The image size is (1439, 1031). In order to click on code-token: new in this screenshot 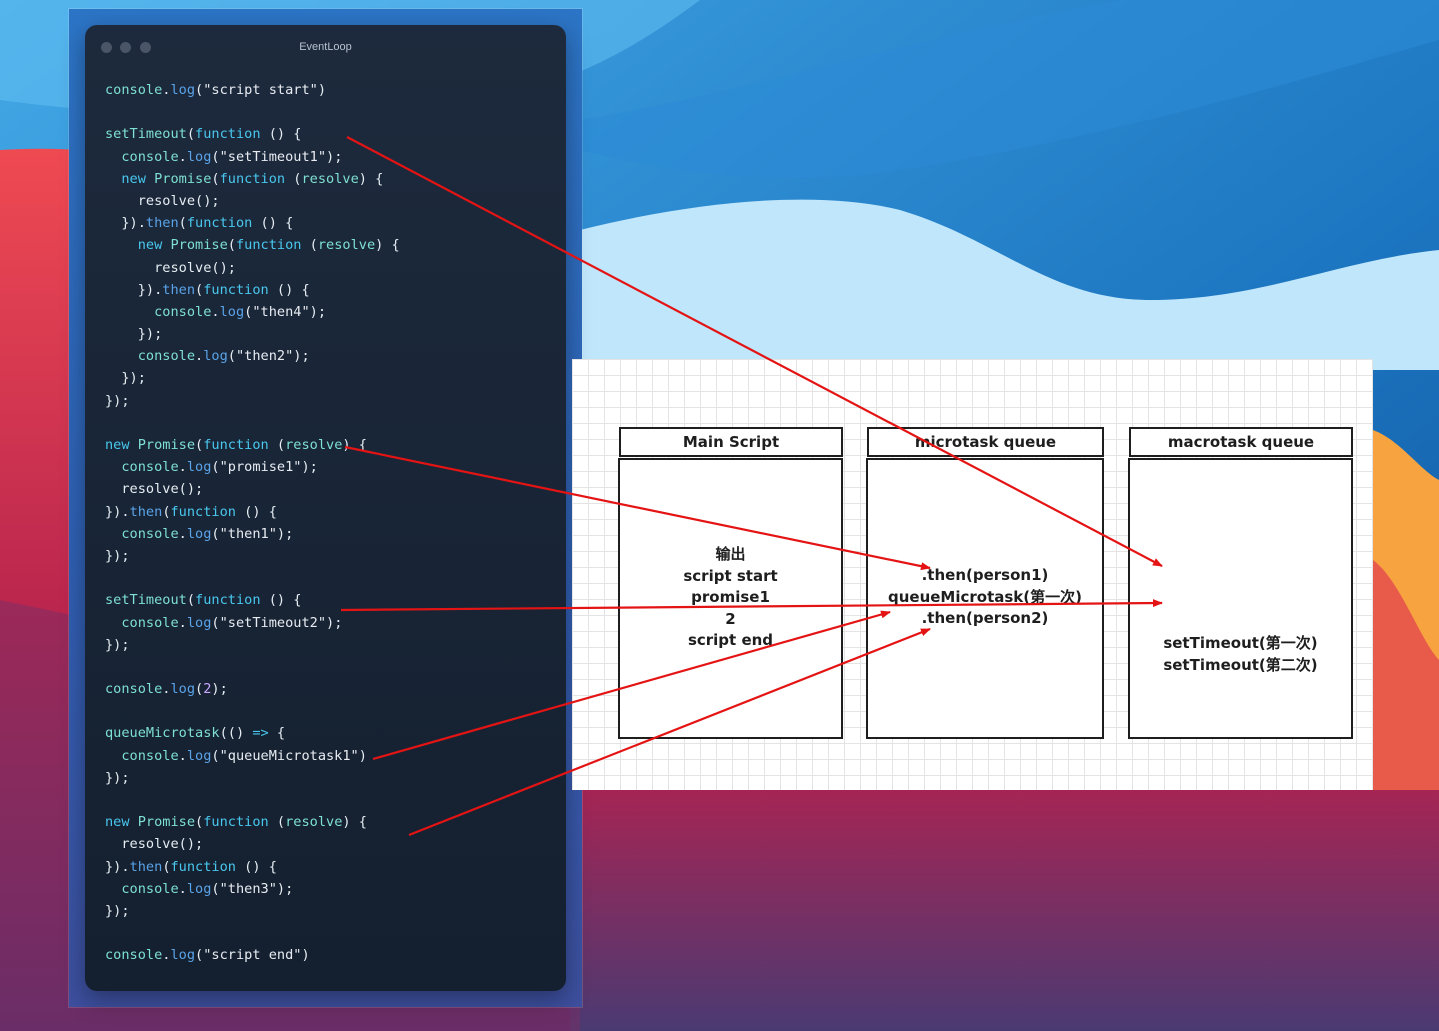, I will do `click(117, 445)`.